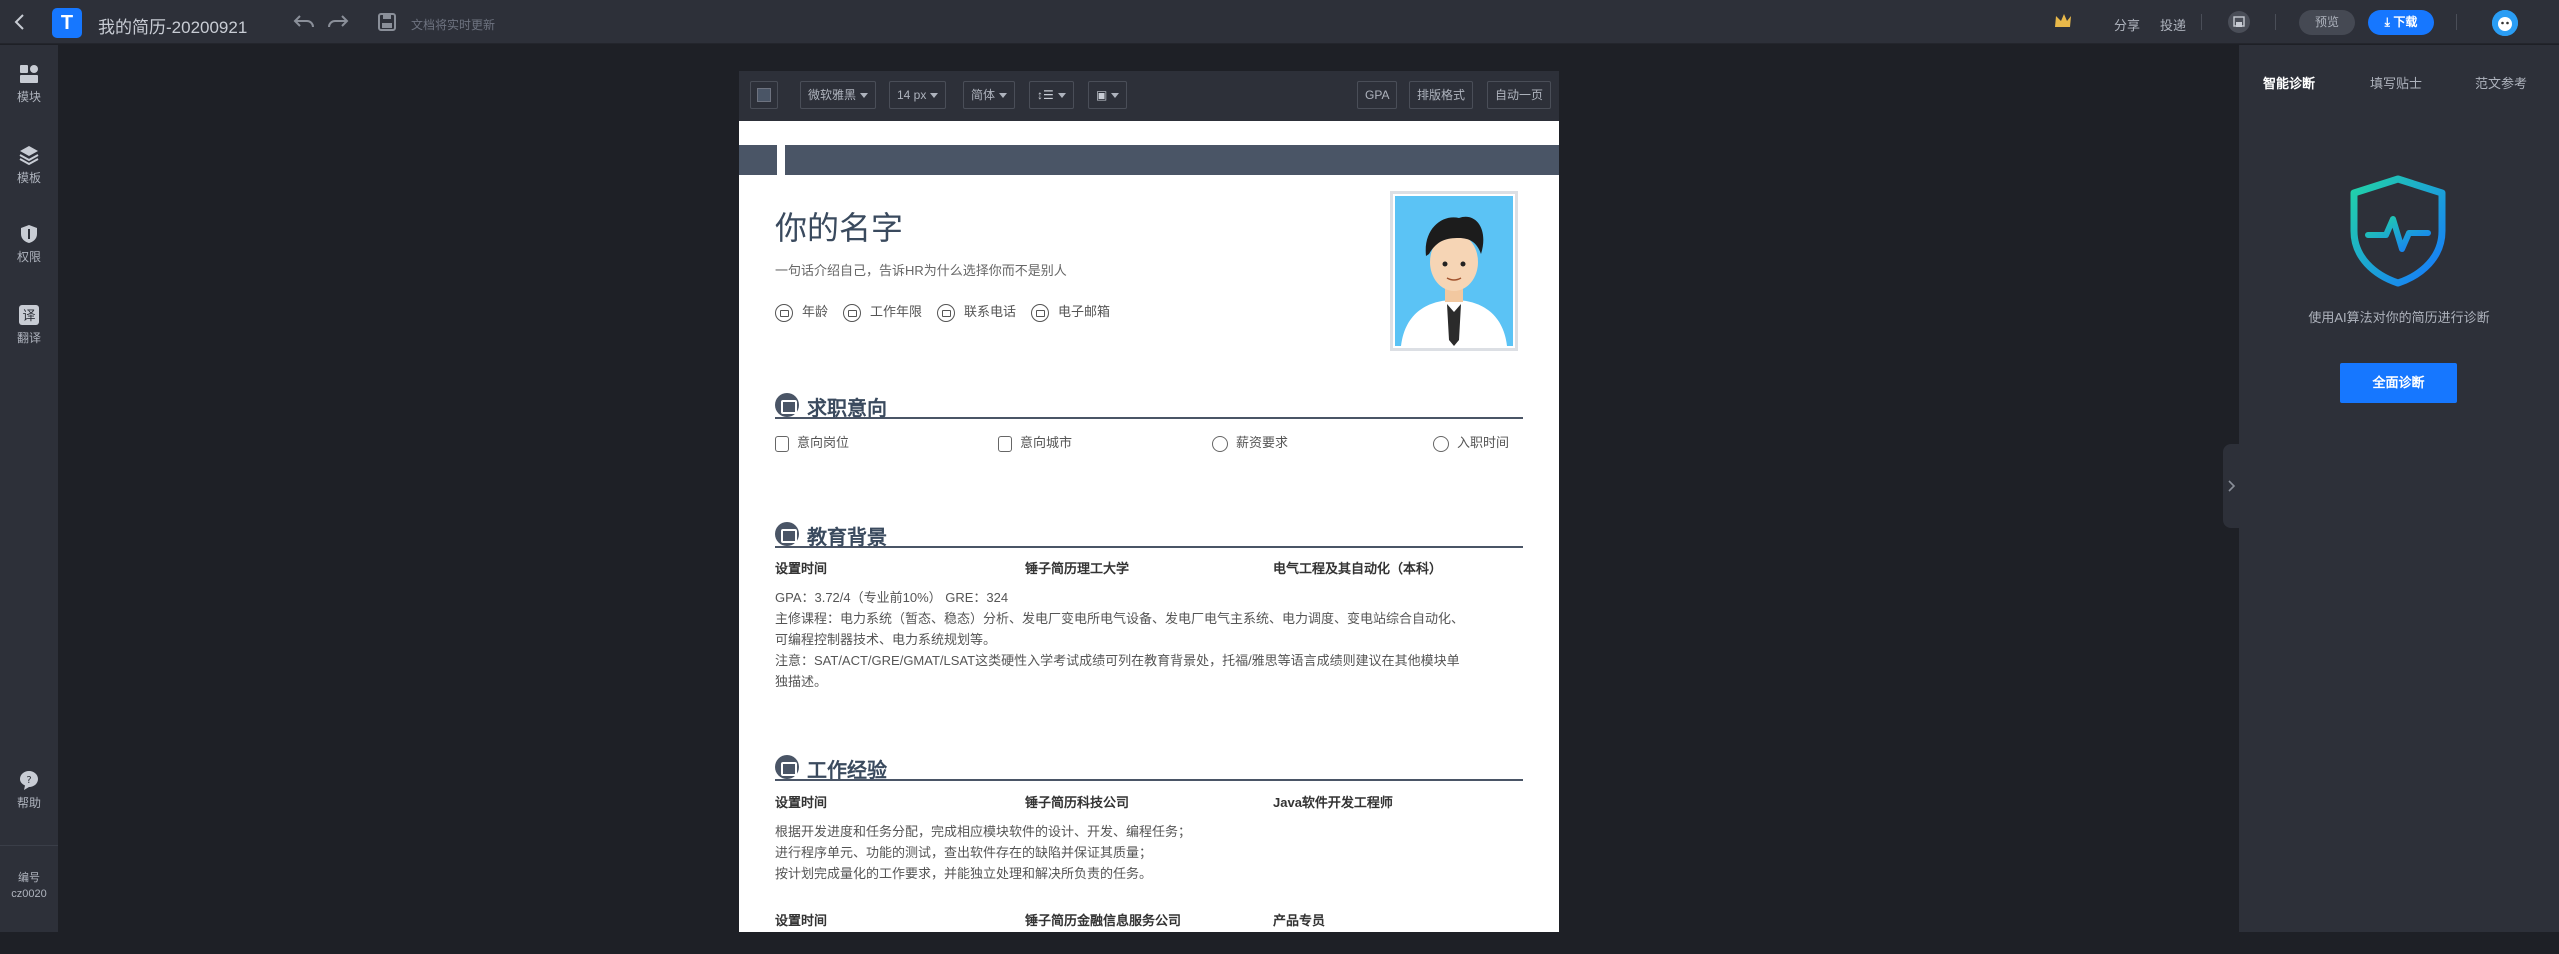 The height and width of the screenshot is (954, 2559). Describe the element at coordinates (20, 22) in the screenshot. I see `back-arrow-icon` at that location.